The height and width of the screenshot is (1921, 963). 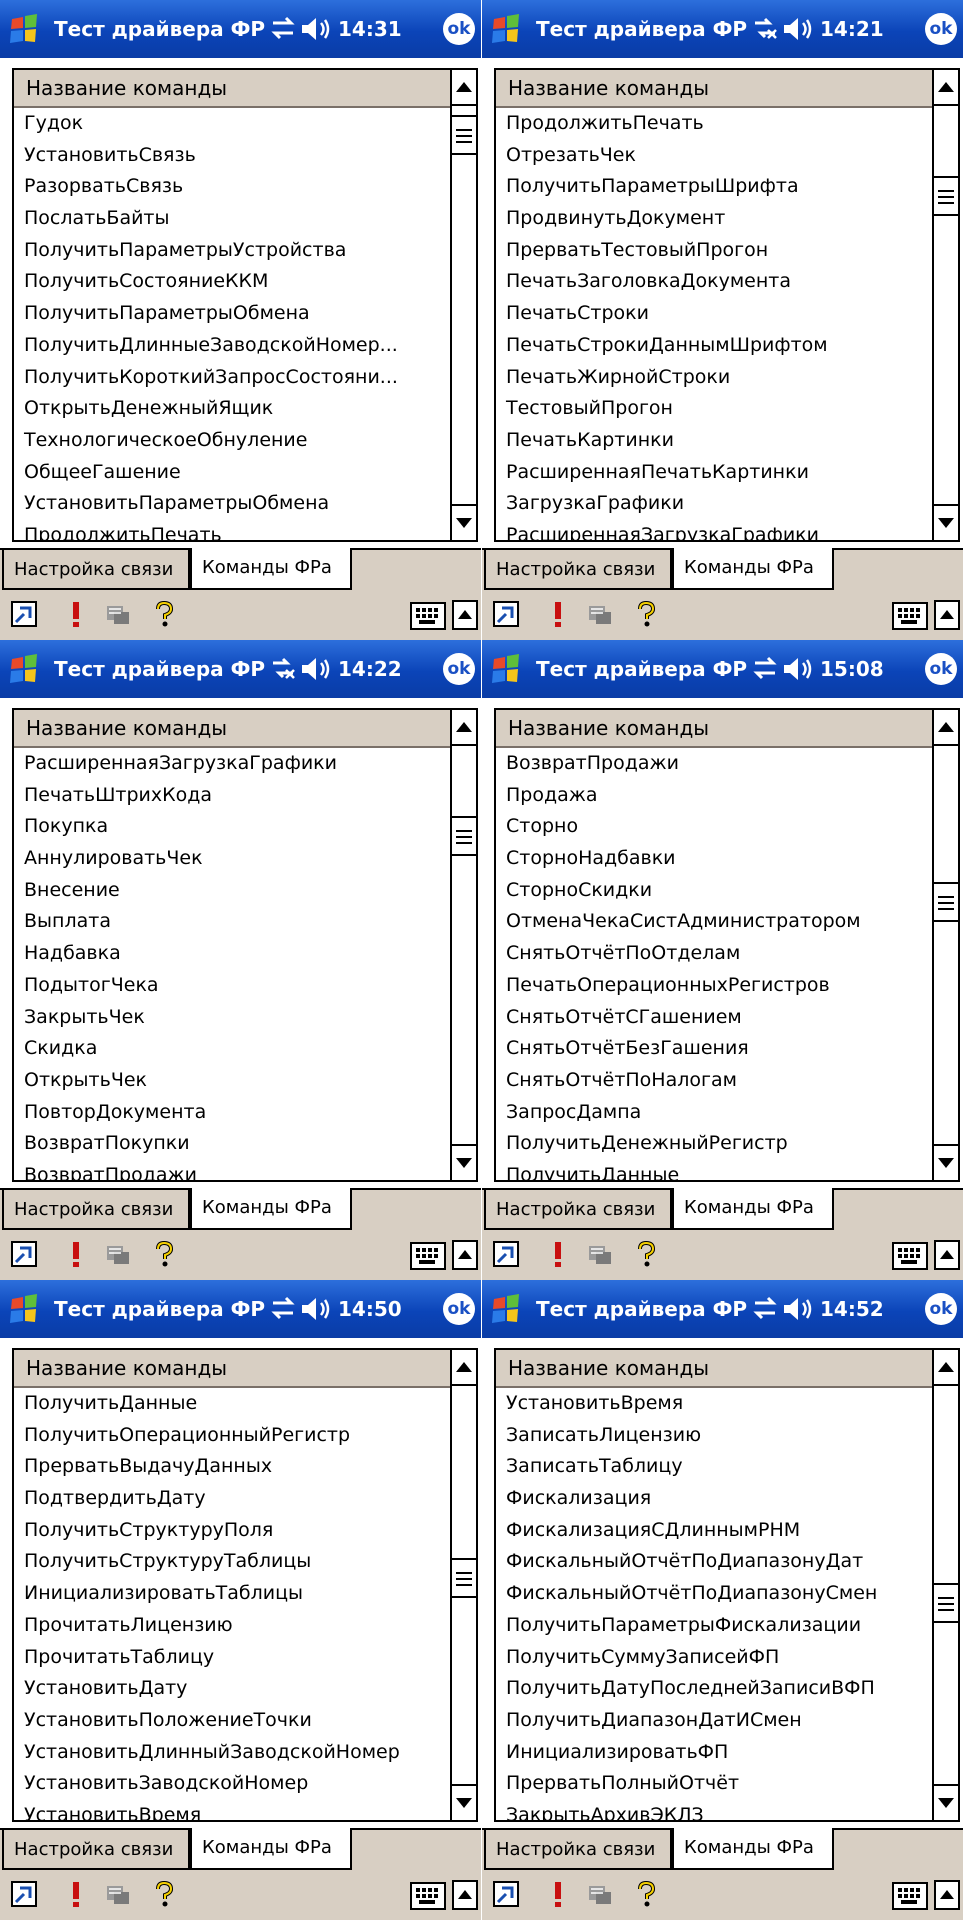 What do you see at coordinates (232, 827) in the screenshot?
I see `command-list-item: Покупка` at bounding box center [232, 827].